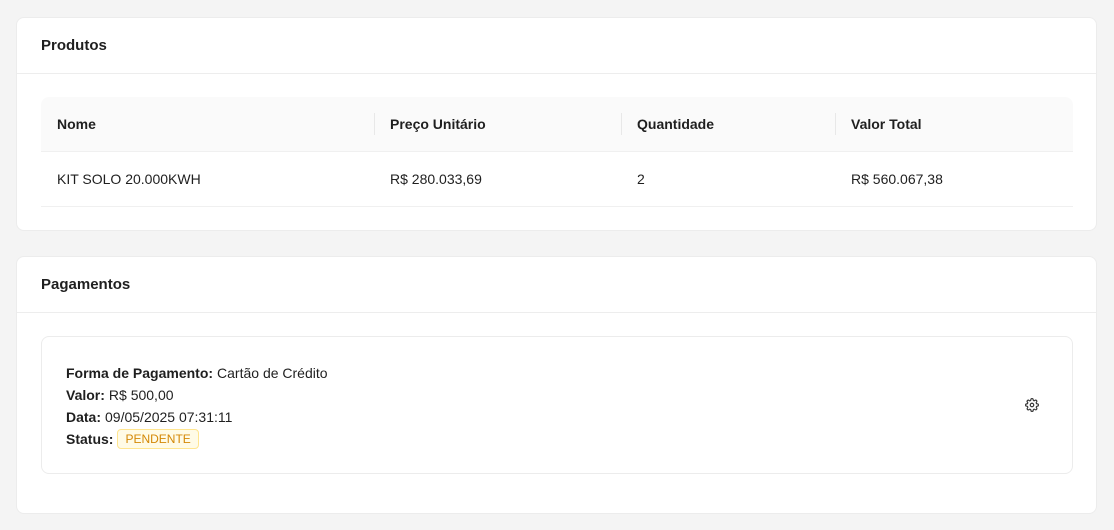  I want to click on column-header-nome: Nome, so click(207, 124).